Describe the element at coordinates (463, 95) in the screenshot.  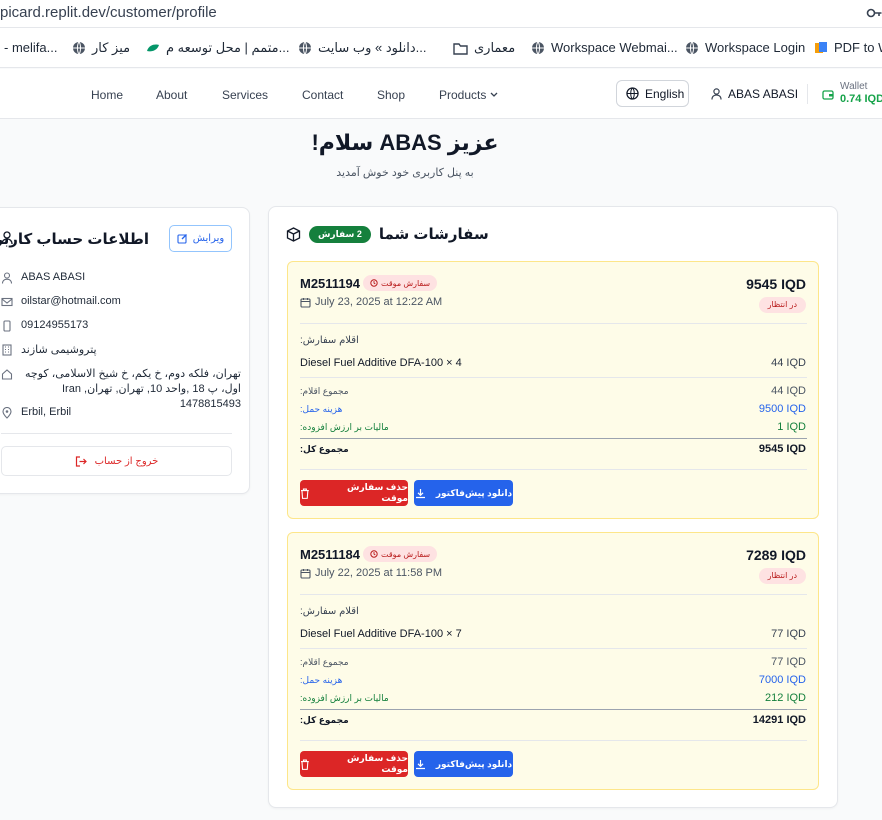
I see `nav-products-label: Products` at that location.